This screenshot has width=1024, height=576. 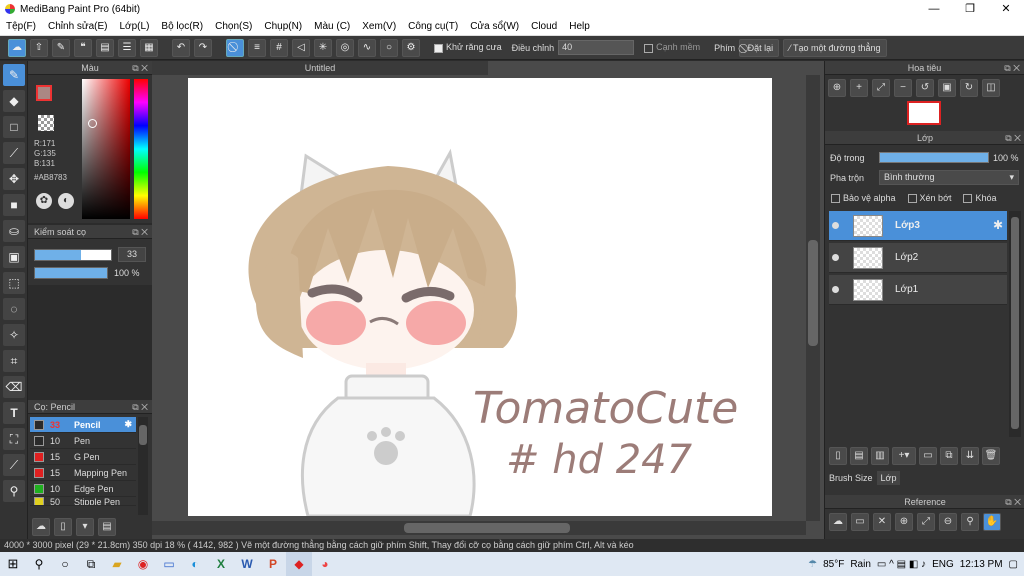 What do you see at coordinates (320, 68) in the screenshot?
I see `canvas-tab: Untitled` at bounding box center [320, 68].